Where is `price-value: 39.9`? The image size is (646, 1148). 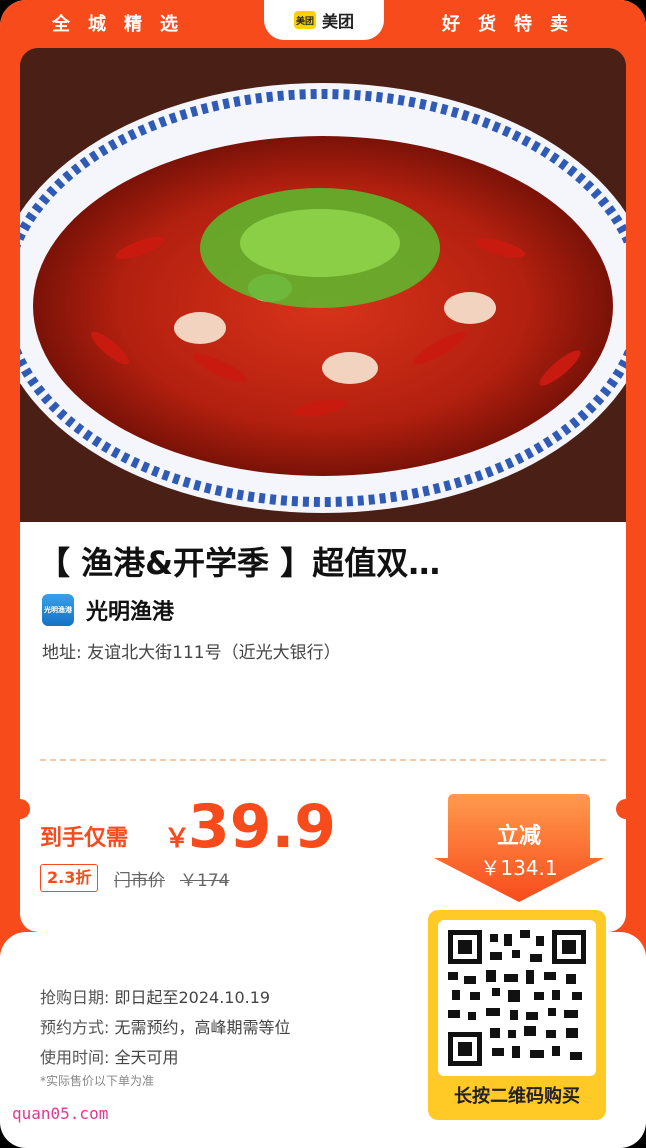 price-value: 39.9 is located at coordinates (262, 827).